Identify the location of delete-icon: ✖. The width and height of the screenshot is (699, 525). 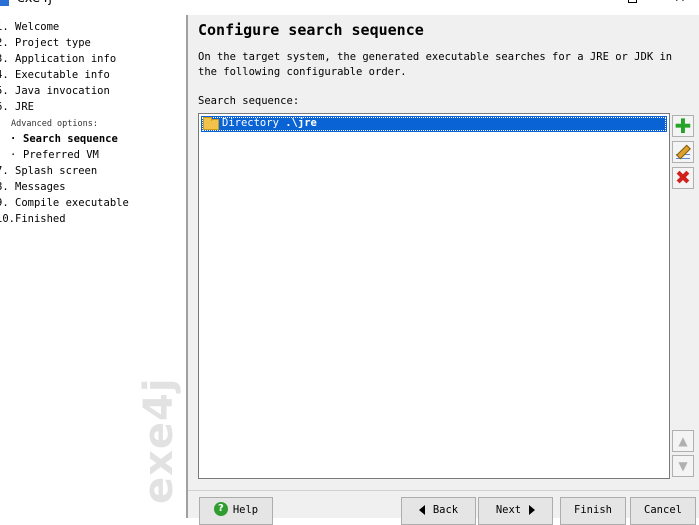
(683, 178).